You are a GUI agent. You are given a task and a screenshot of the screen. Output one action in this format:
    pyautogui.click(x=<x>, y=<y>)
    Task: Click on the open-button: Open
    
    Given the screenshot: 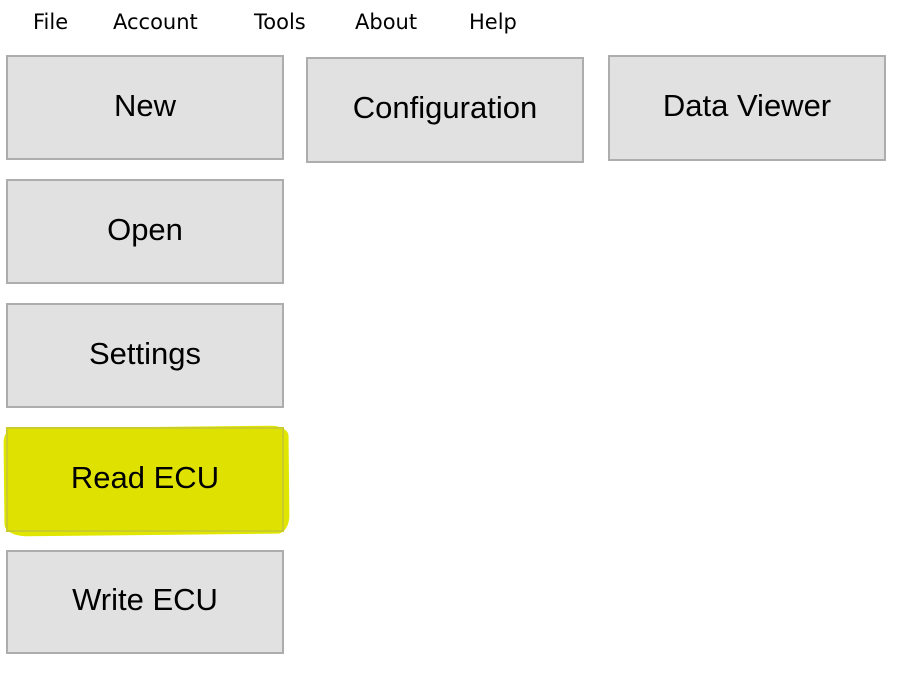 What is the action you would take?
    pyautogui.click(x=145, y=231)
    